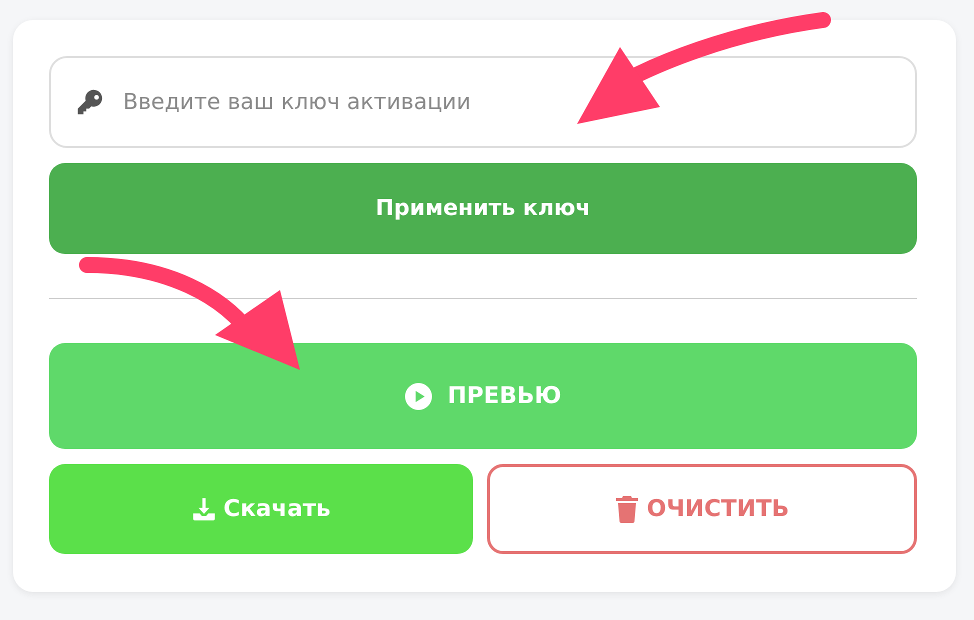  I want to click on key-input-field: Введите ваш ключ активации, so click(483, 102).